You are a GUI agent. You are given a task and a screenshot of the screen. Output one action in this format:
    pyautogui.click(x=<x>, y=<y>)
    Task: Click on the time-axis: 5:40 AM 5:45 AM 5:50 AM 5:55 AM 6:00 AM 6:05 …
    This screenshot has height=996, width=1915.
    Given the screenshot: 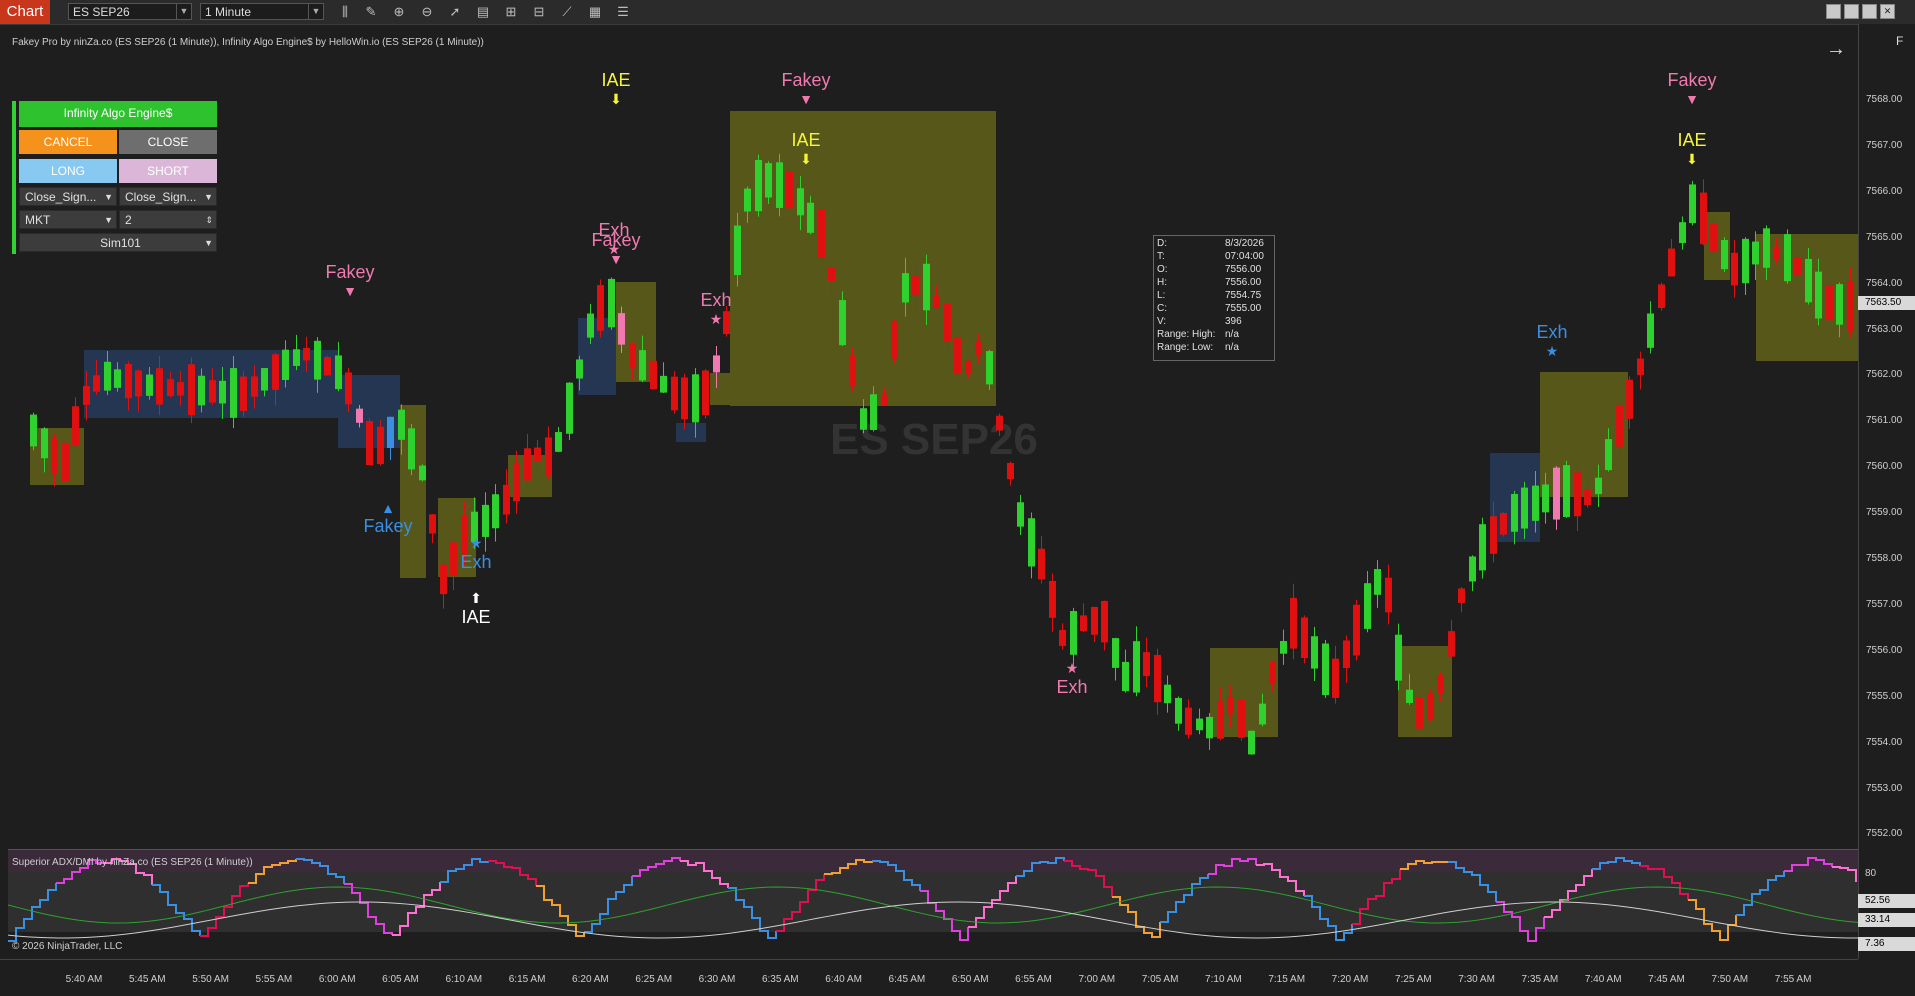 What is the action you would take?
    pyautogui.click(x=929, y=977)
    